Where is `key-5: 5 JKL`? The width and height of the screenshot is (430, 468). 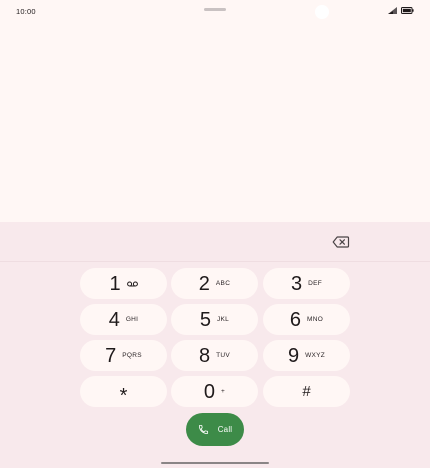 key-5: 5 JKL is located at coordinates (214, 319).